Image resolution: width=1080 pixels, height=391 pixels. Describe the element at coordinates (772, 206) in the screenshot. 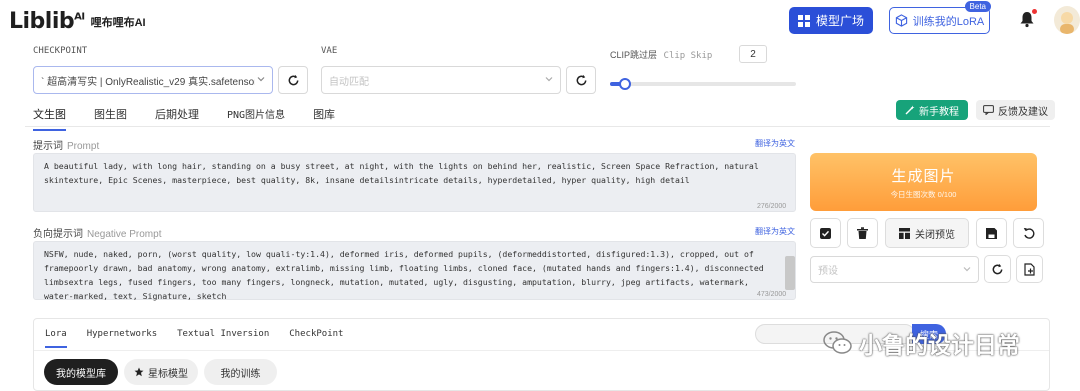

I see `prompt-char-count: 276/2000` at that location.